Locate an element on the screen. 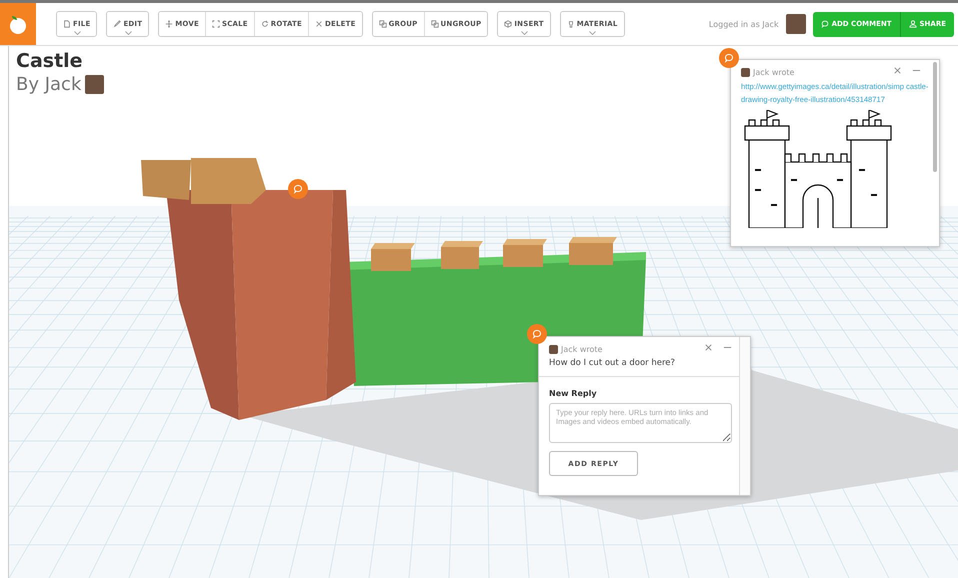  reply-label: New Reply is located at coordinates (573, 393).